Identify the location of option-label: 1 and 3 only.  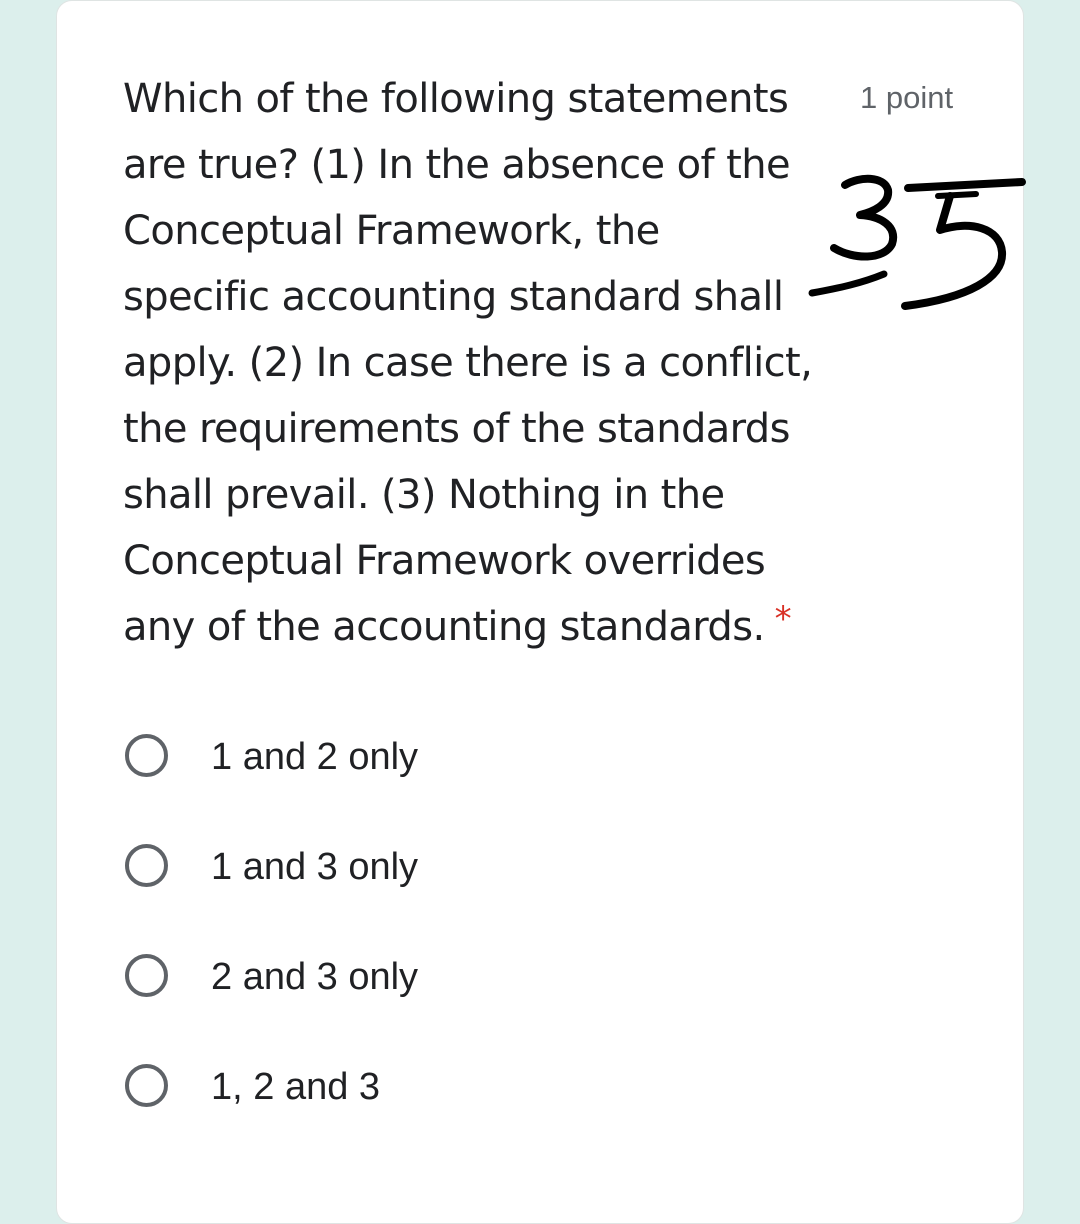
(315, 867).